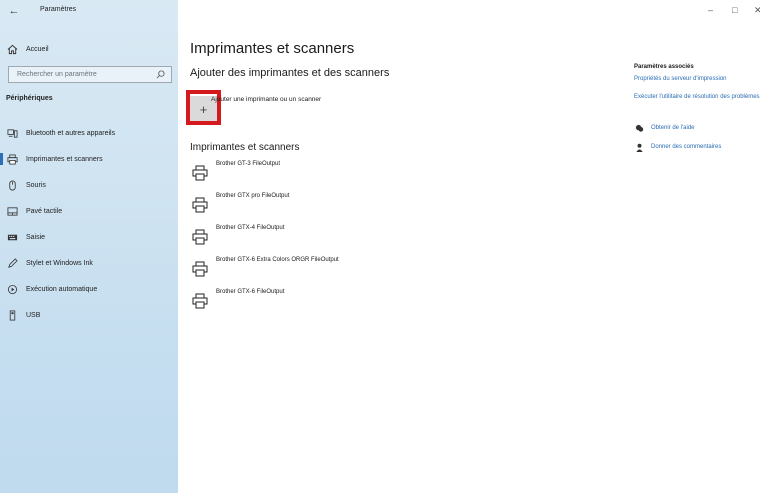  What do you see at coordinates (734, 10) in the screenshot?
I see `maximize-button: □` at bounding box center [734, 10].